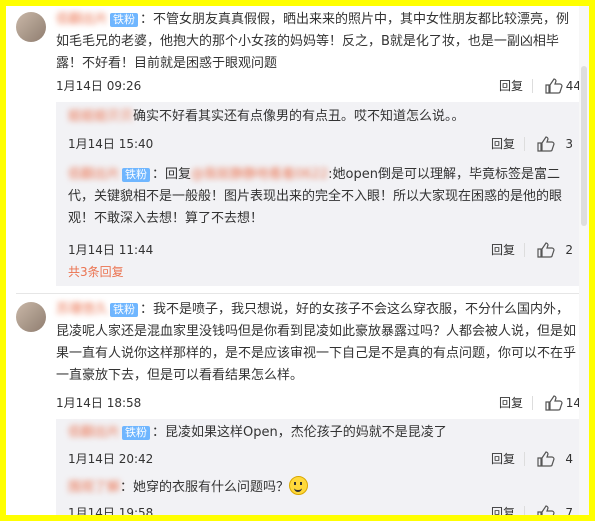 The height and width of the screenshot is (521, 595). I want to click on scrollbar, so click(584, 260).